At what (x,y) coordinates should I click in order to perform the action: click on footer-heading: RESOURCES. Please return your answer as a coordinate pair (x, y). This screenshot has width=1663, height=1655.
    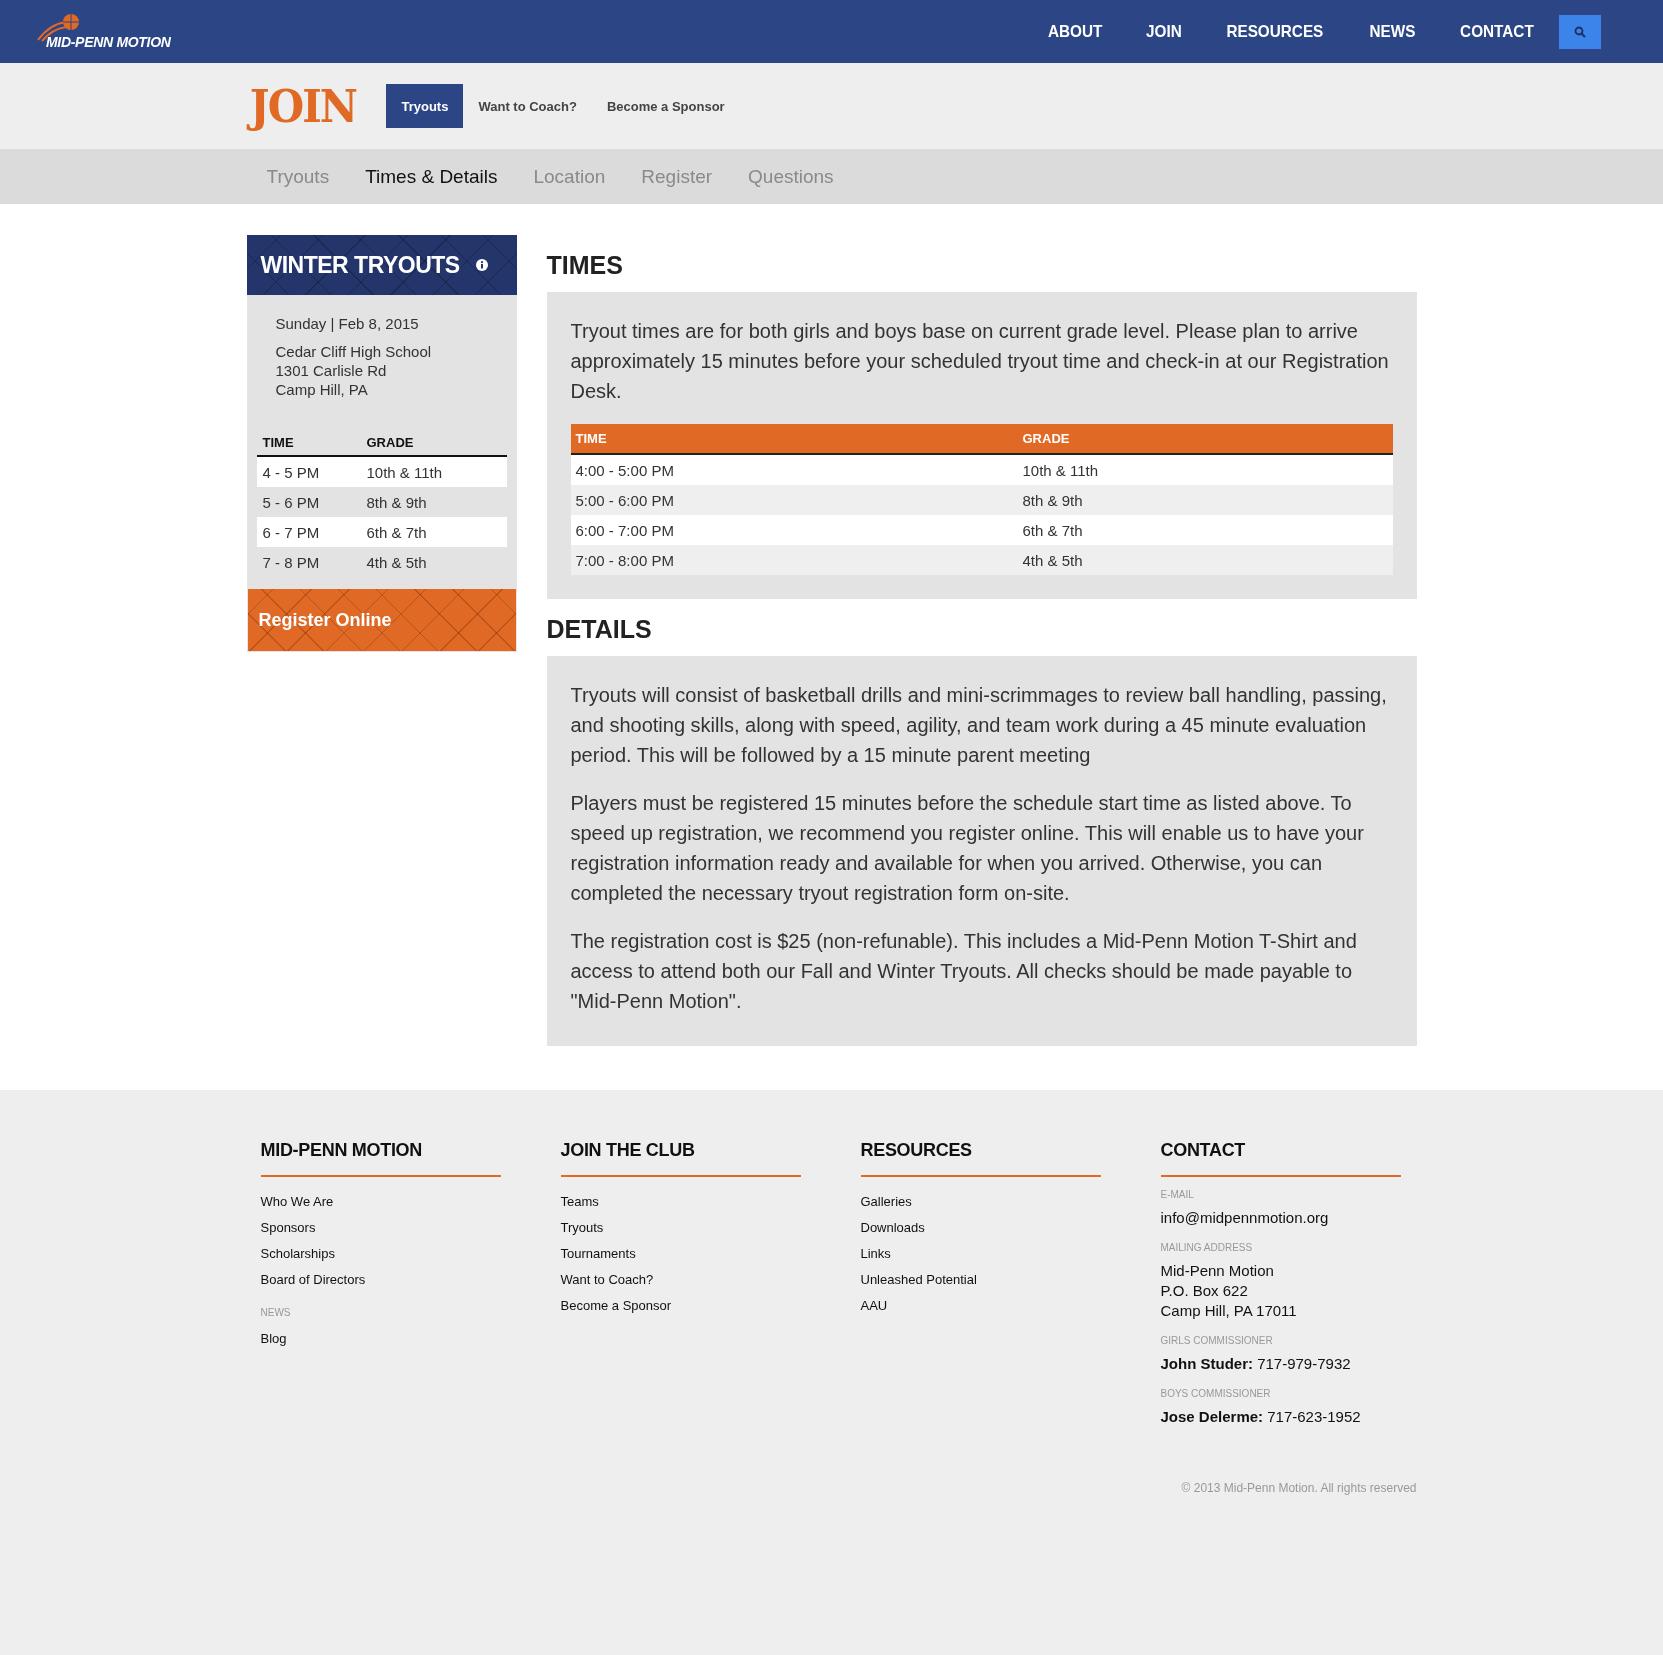
    Looking at the image, I should click on (980, 1158).